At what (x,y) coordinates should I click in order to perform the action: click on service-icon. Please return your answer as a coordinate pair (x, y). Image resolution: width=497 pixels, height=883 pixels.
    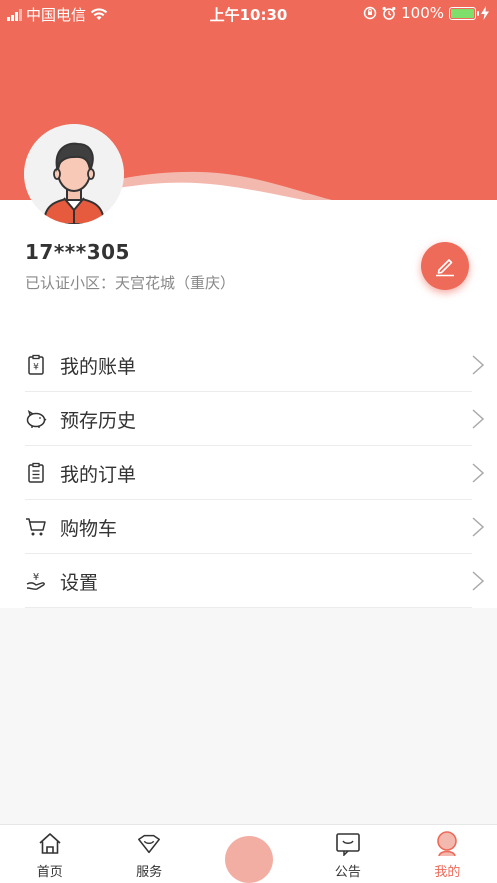
    Looking at the image, I should click on (149, 844).